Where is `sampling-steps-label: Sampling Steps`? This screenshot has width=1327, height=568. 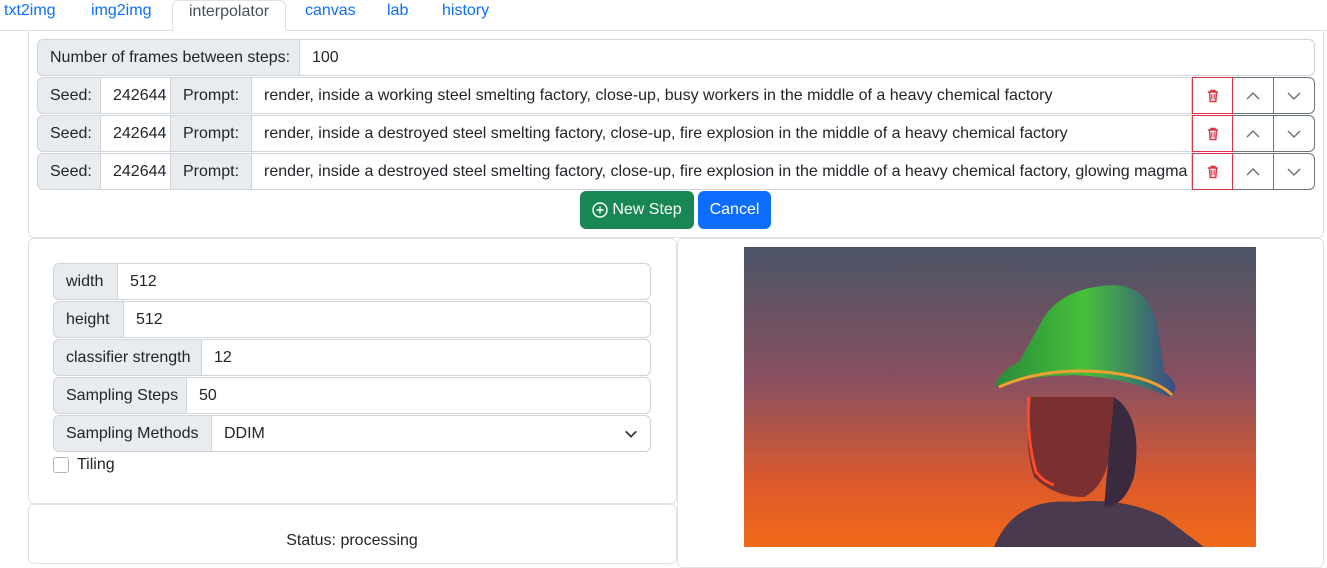 sampling-steps-label: Sampling Steps is located at coordinates (120, 395).